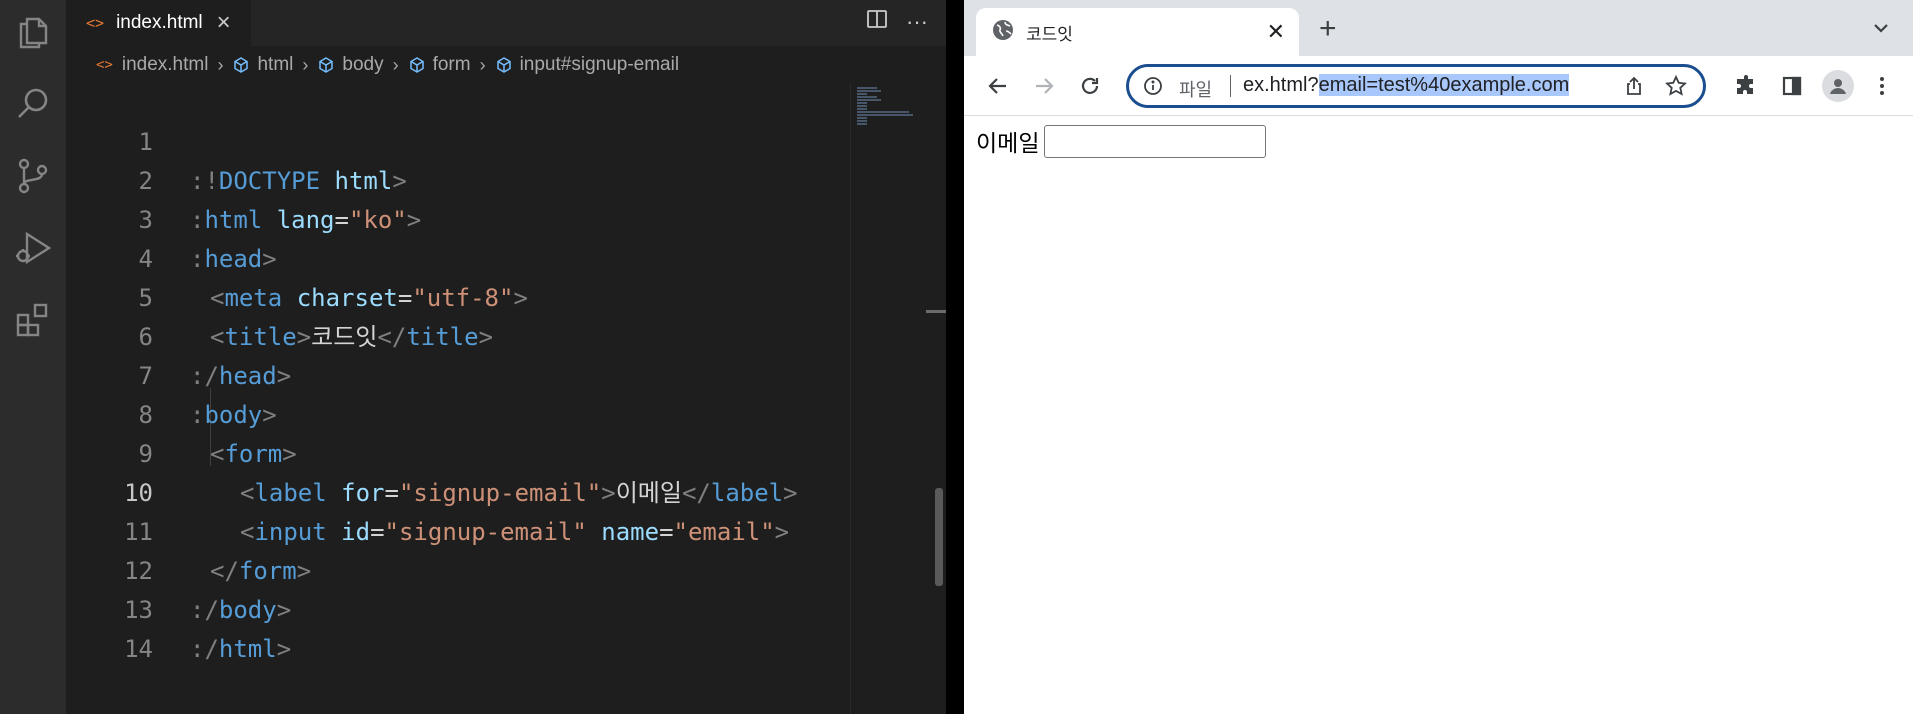  What do you see at coordinates (917, 22) in the screenshot?
I see `more-actions-icon: ···` at bounding box center [917, 22].